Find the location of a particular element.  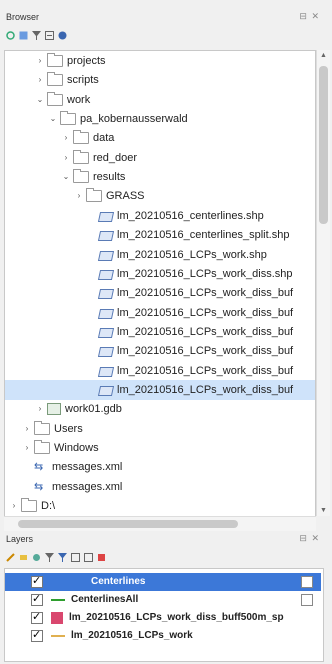

collapse-all-icon is located at coordinates (88, 557).